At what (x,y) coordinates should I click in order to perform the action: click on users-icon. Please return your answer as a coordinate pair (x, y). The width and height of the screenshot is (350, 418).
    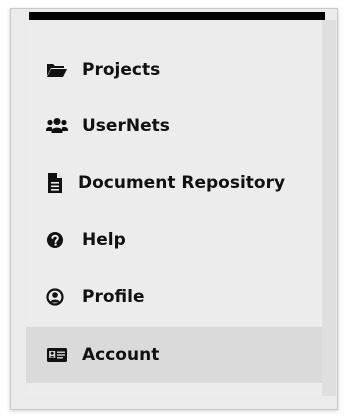
    Looking at the image, I should click on (57, 126).